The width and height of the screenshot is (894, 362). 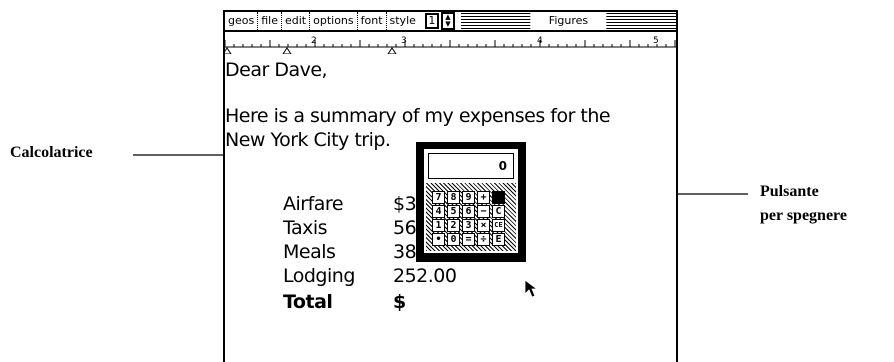 What do you see at coordinates (287, 50) in the screenshot?
I see `paragraph-marker-icon` at bounding box center [287, 50].